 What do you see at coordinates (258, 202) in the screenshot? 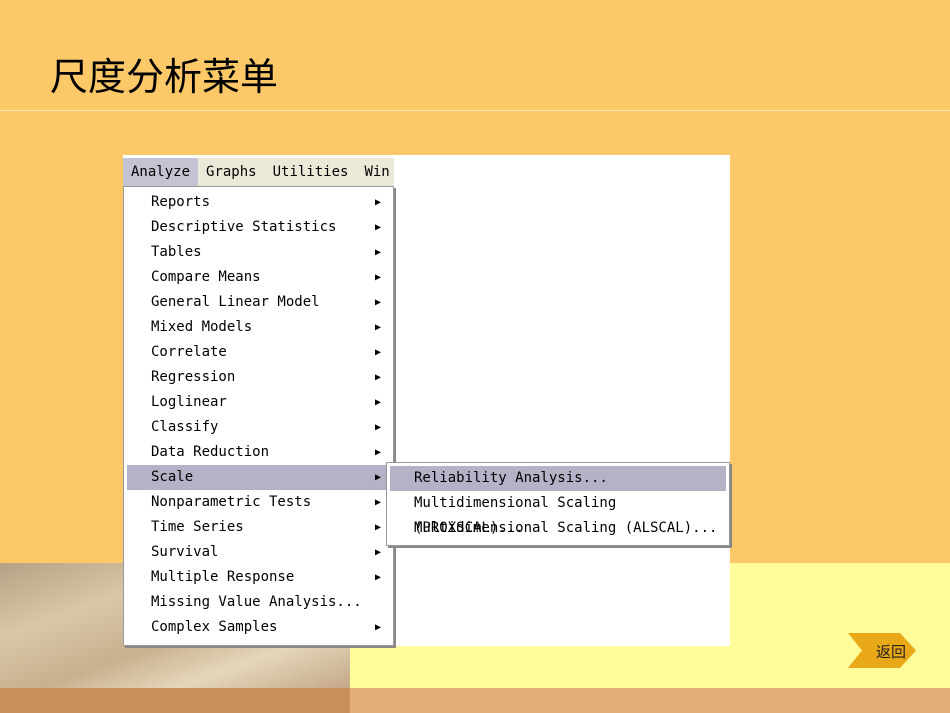
I see `menu-item-reports: Reports ▶` at bounding box center [258, 202].